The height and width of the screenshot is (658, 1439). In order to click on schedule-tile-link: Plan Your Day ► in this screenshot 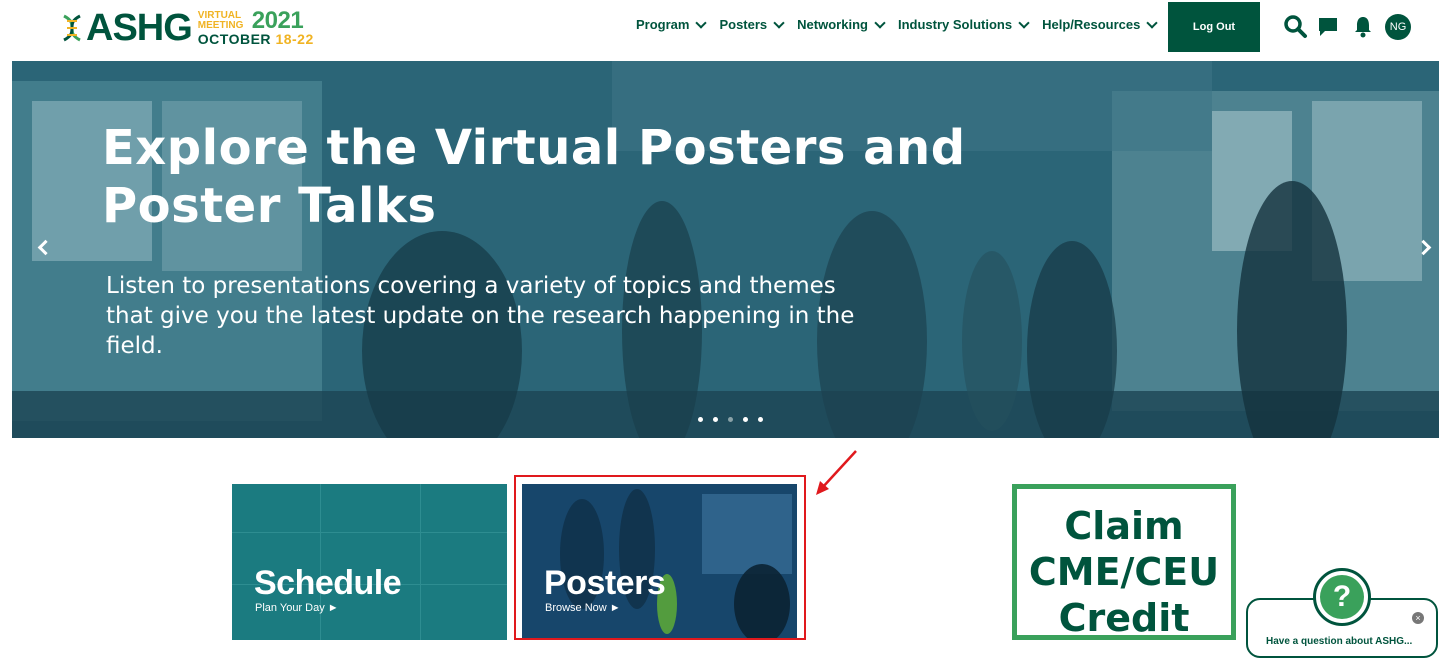, I will do `click(297, 608)`.